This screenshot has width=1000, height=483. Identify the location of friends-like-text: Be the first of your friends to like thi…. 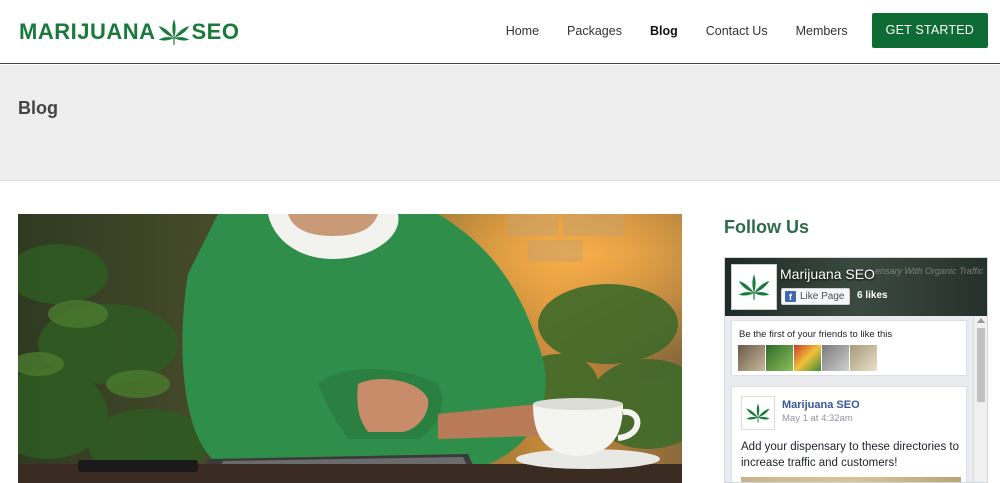
(816, 334).